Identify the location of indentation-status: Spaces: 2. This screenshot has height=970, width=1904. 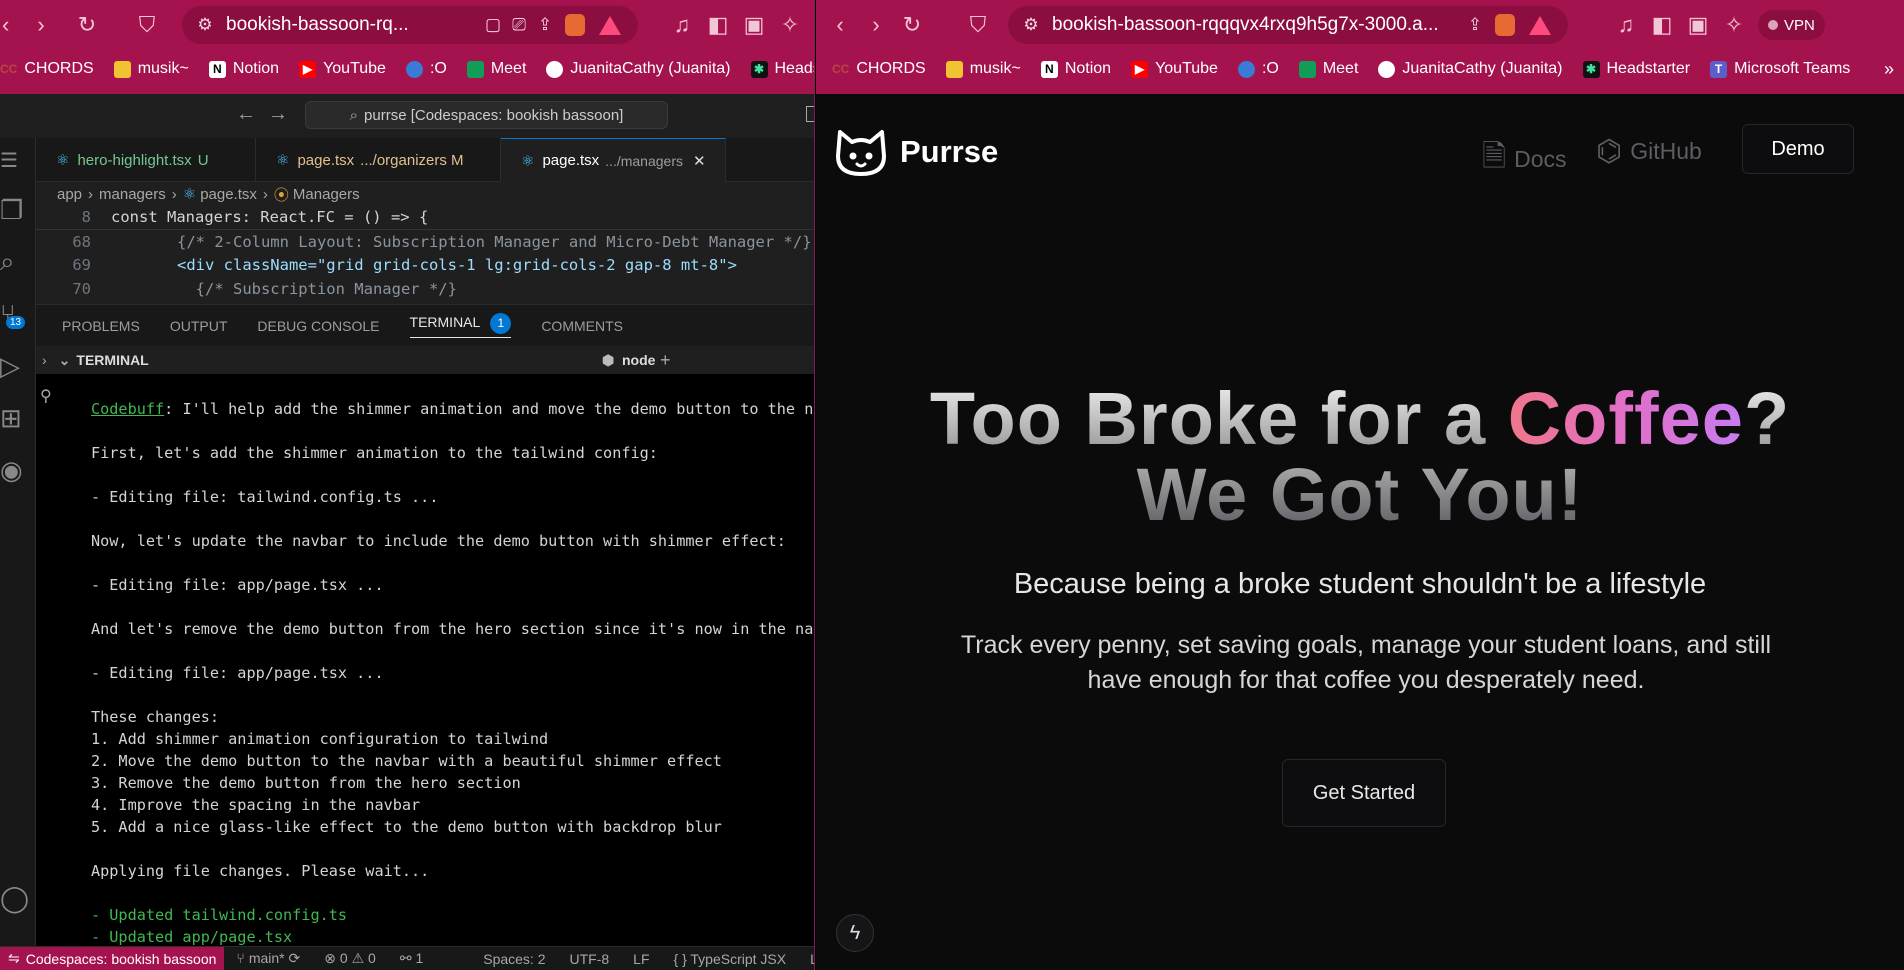
(514, 959).